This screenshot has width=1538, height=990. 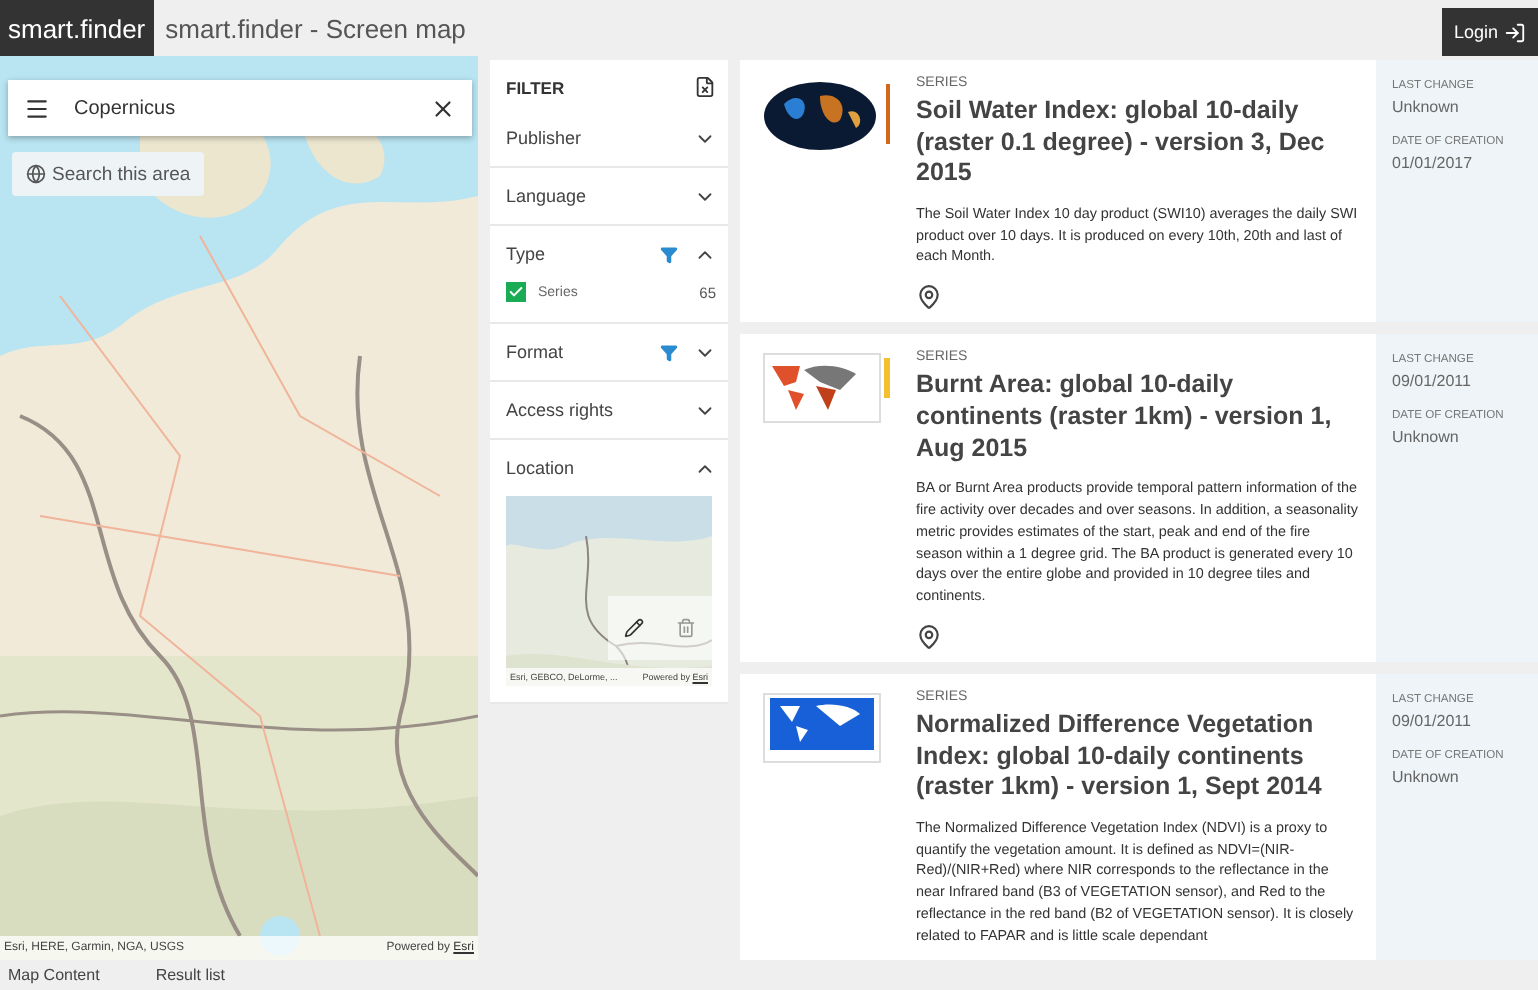 I want to click on search-area-button: Search this area, so click(x=108, y=174).